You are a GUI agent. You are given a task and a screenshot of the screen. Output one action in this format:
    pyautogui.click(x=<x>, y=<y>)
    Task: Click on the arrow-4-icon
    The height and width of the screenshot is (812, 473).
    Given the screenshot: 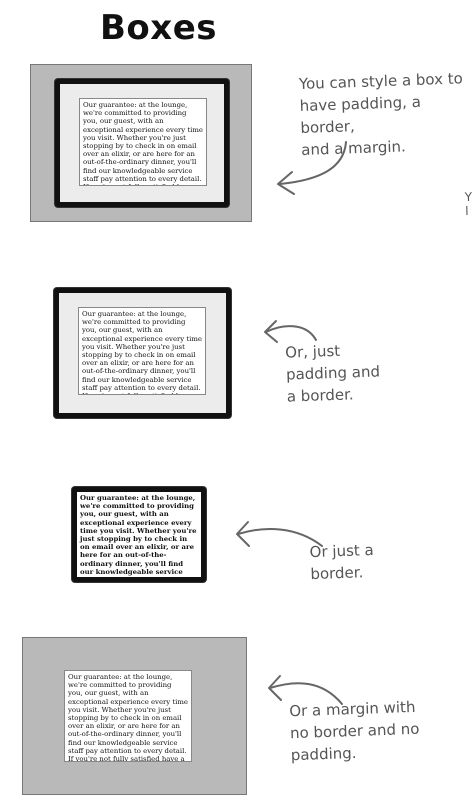 What is the action you would take?
    pyautogui.click(x=305, y=690)
    